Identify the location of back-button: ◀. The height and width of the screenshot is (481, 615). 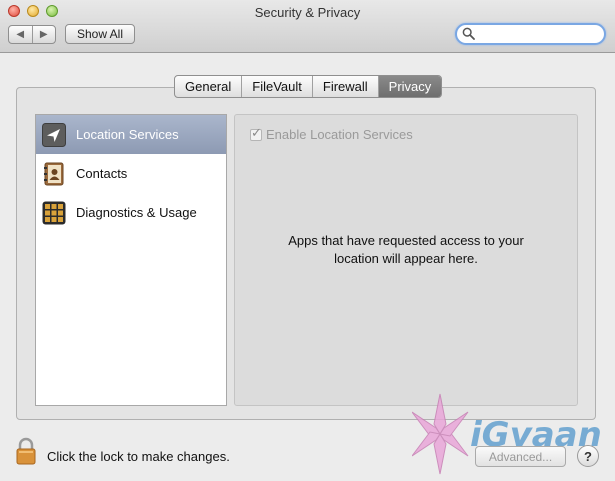
(20, 34).